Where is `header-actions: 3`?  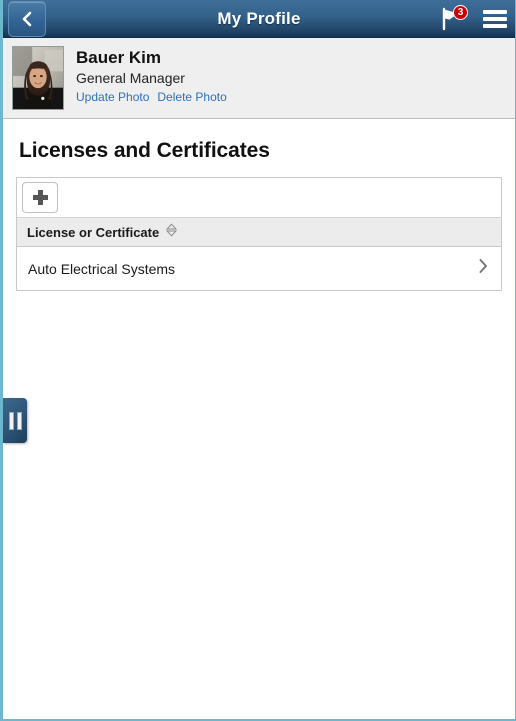
header-actions: 3 is located at coordinates (473, 19).